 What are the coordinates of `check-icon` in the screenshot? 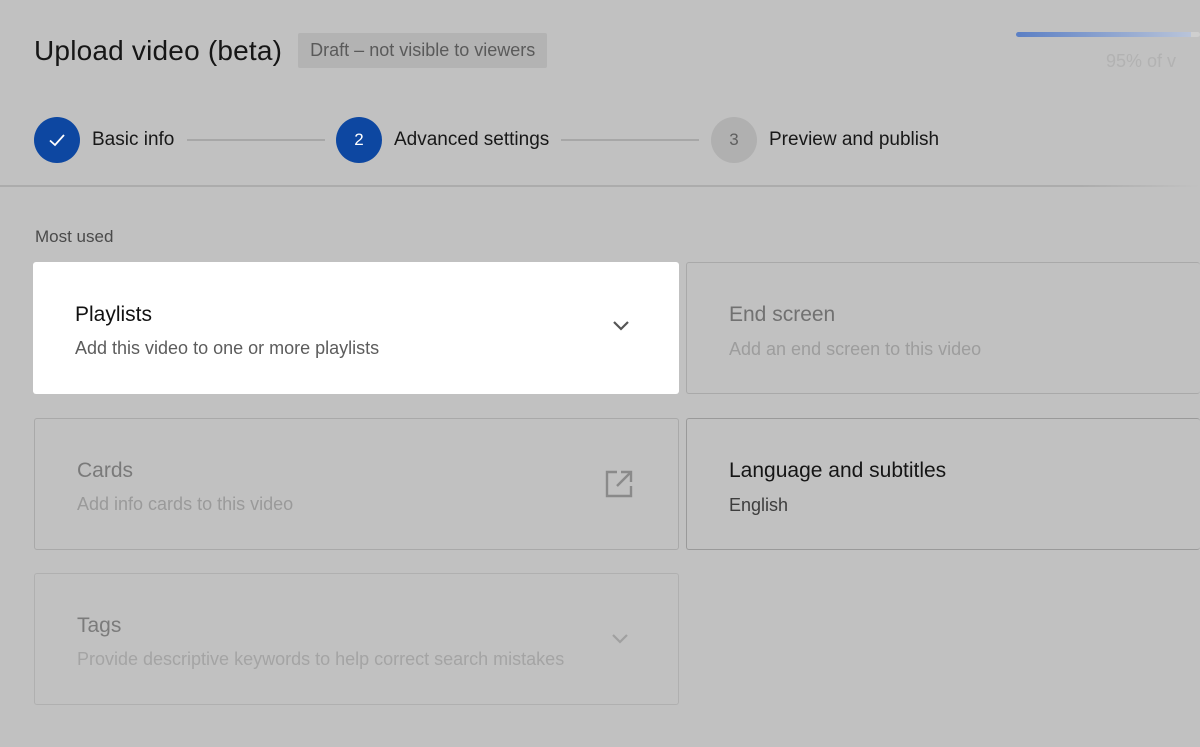 It's located at (57, 140).